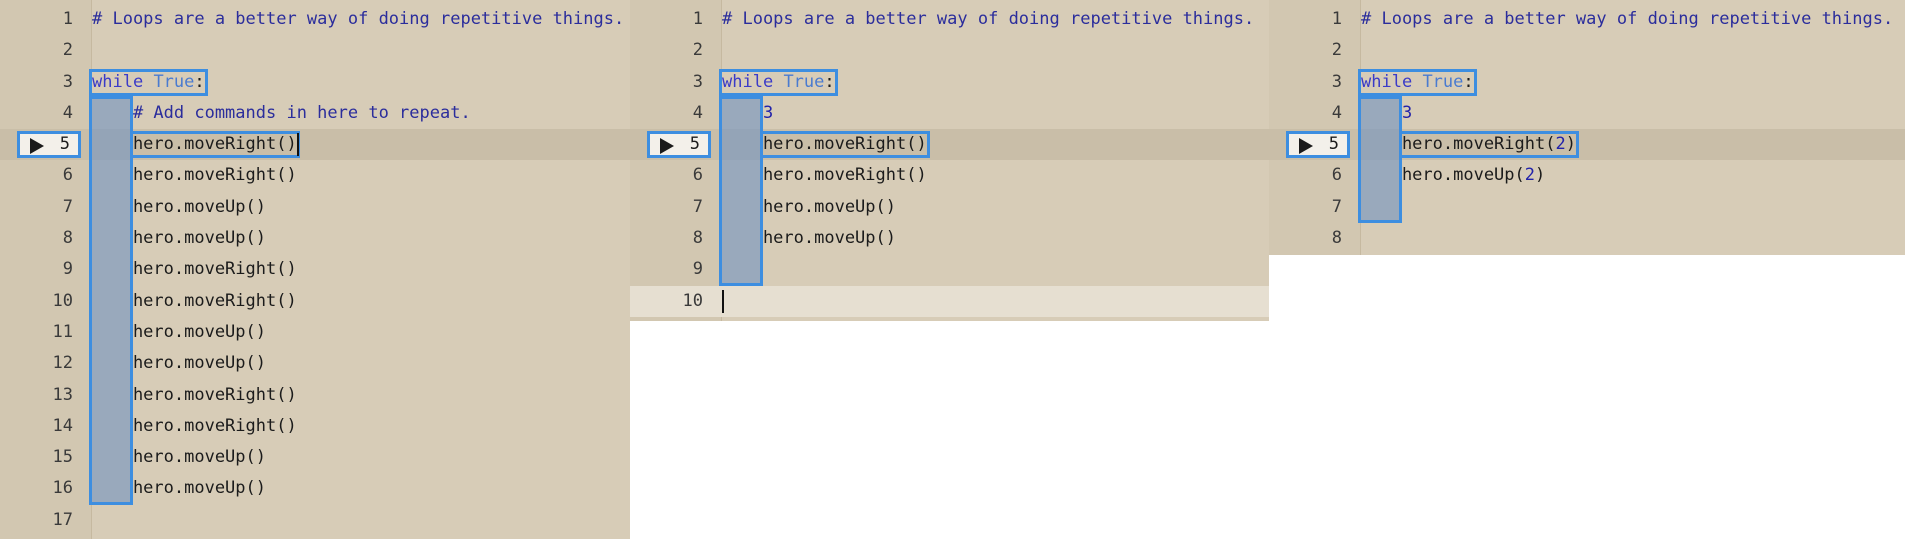  I want to click on line-number: 11, so click(62, 331).